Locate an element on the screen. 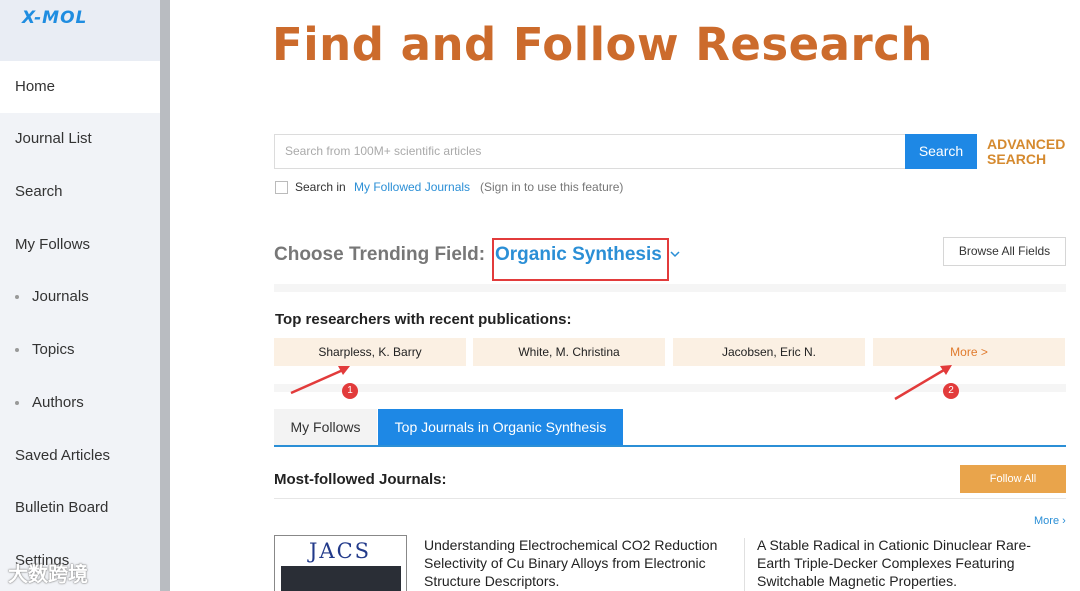 The height and width of the screenshot is (591, 1080). sidebar-item-label: Search is located at coordinates (39, 191).